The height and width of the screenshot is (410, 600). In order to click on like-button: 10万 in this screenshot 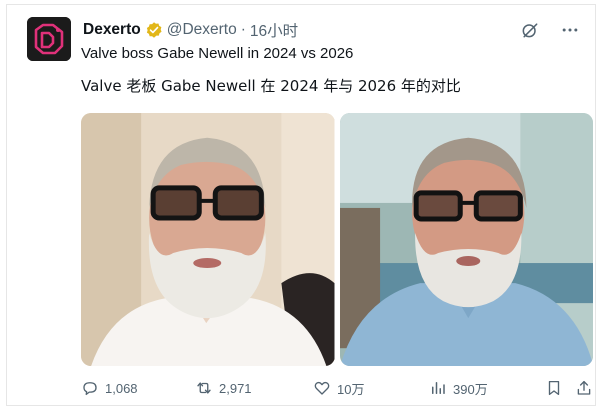, I will do `click(338, 388)`.